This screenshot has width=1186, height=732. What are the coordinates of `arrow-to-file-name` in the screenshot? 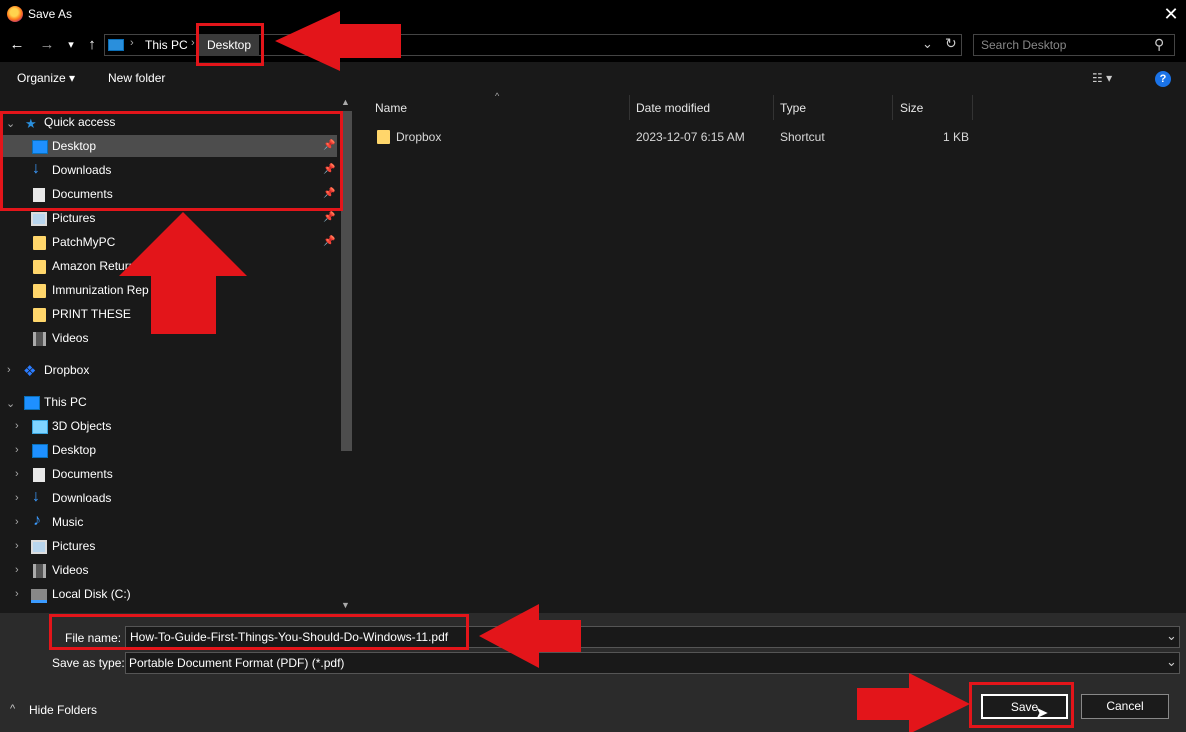 It's located at (530, 636).